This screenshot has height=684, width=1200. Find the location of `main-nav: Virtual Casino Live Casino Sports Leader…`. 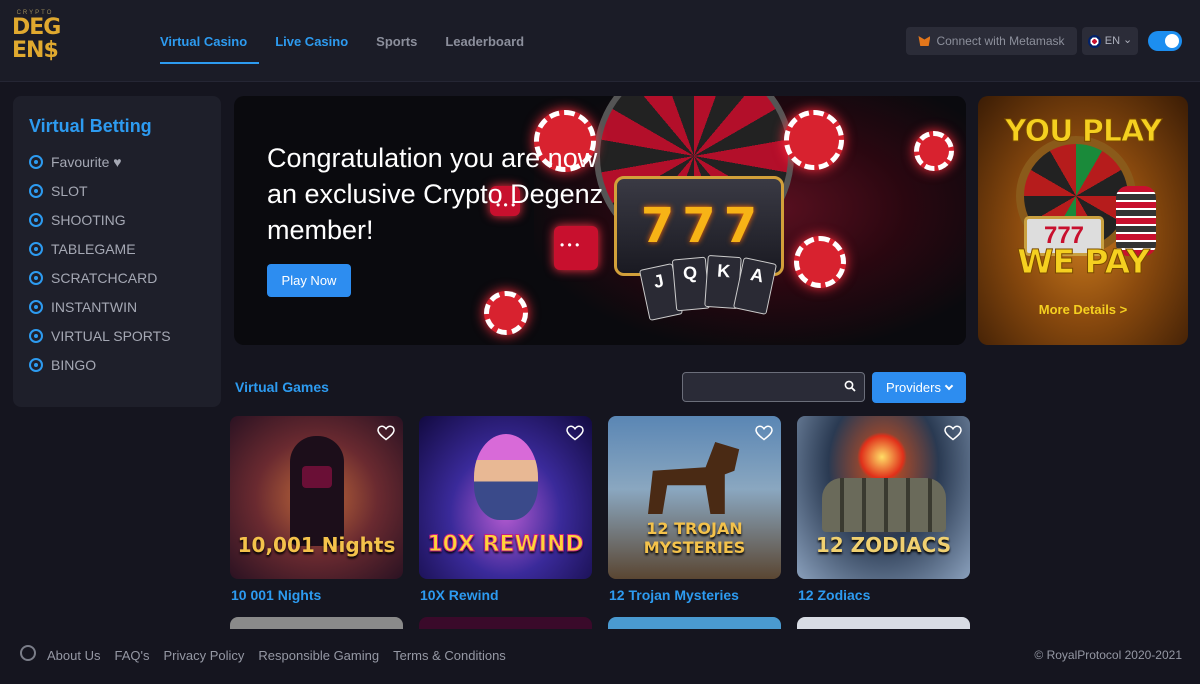

main-nav: Virtual Casino Live Casino Sports Leader… is located at coordinates (356, 42).